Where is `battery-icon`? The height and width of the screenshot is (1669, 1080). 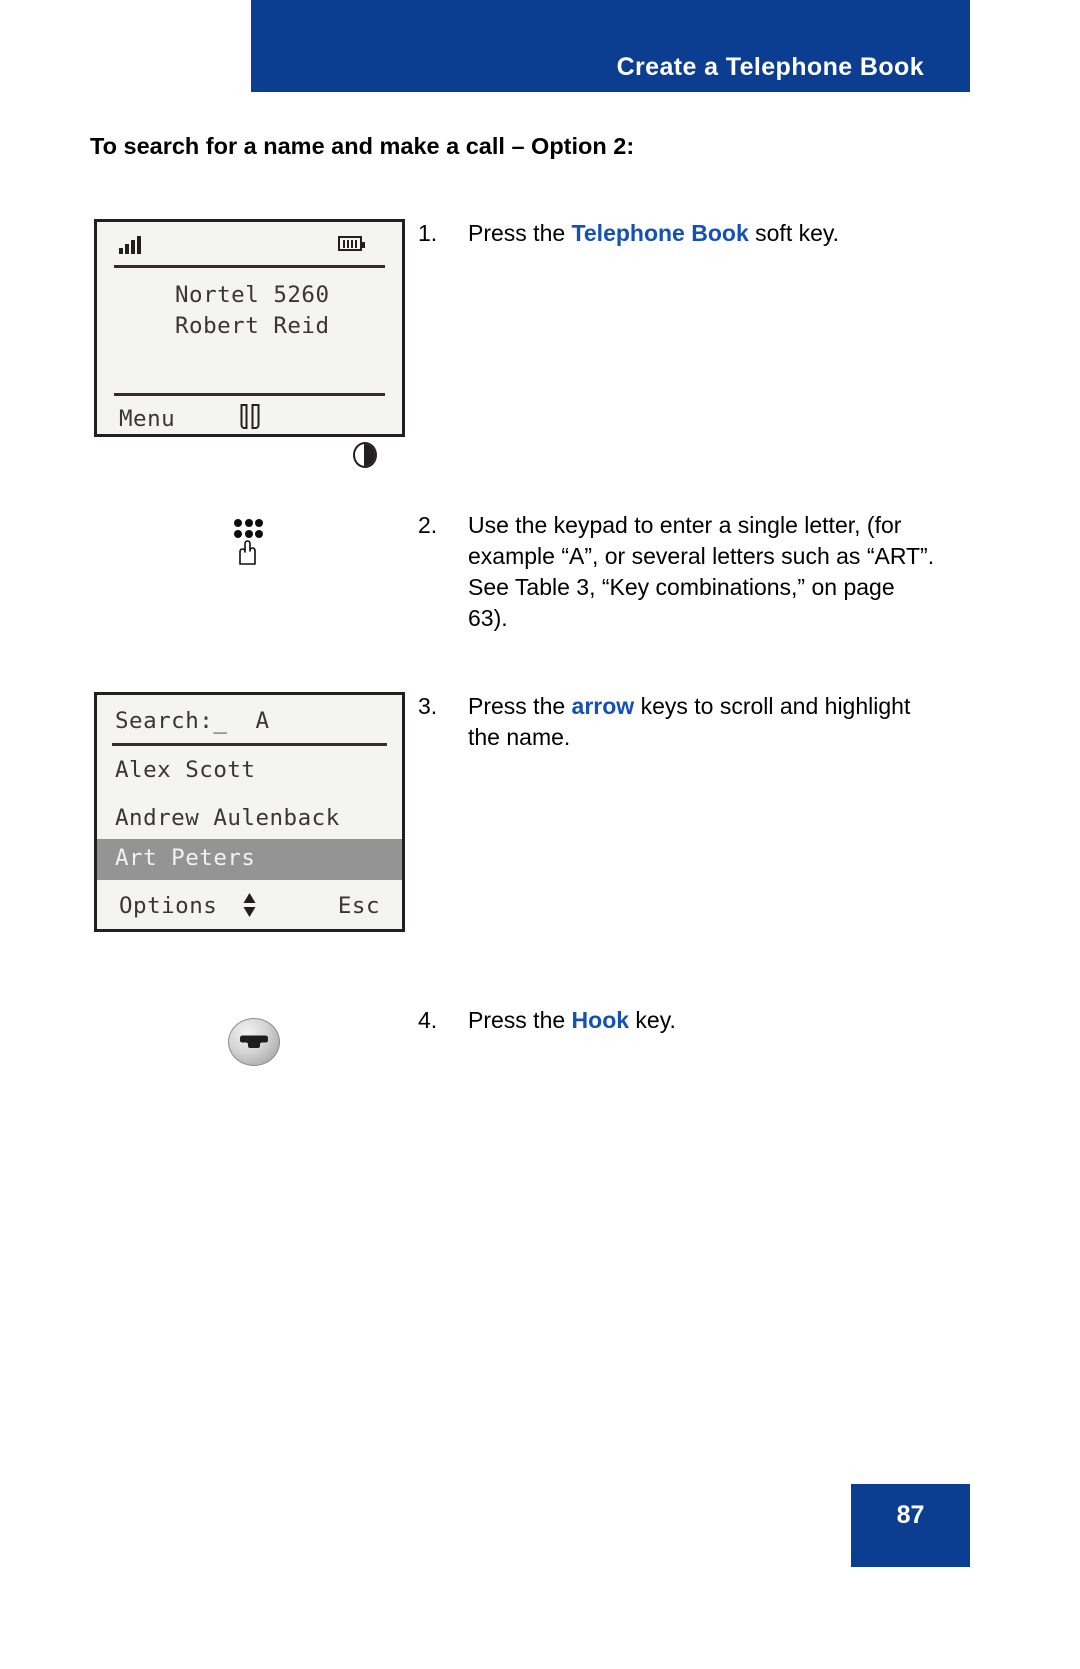 battery-icon is located at coordinates (351, 243).